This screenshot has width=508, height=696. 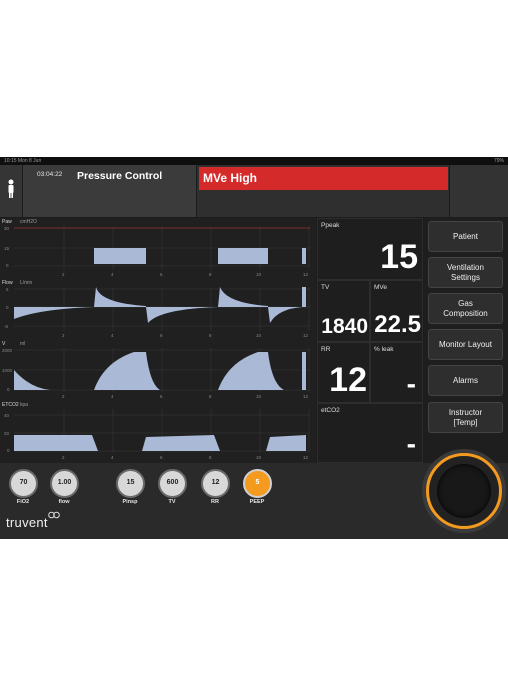 What do you see at coordinates (157, 251) in the screenshot?
I see `paw-plot: 30 15 0 2 4 6 8 10 12` at bounding box center [157, 251].